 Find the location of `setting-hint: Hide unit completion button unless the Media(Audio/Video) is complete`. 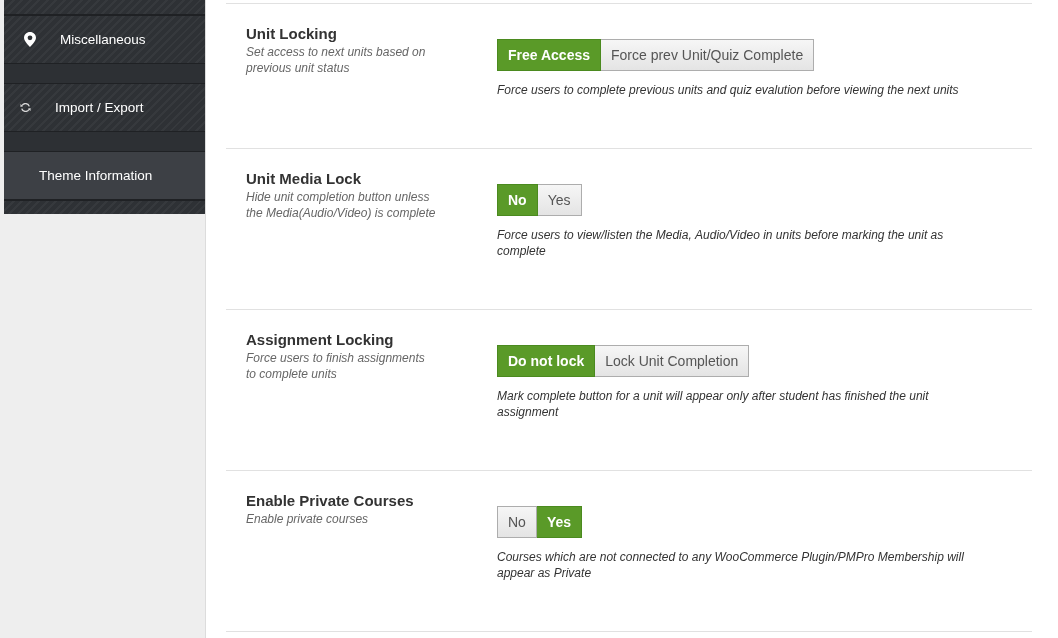

setting-hint: Hide unit completion button unless the Media(Audio/Video) is complete is located at coordinates (341, 205).